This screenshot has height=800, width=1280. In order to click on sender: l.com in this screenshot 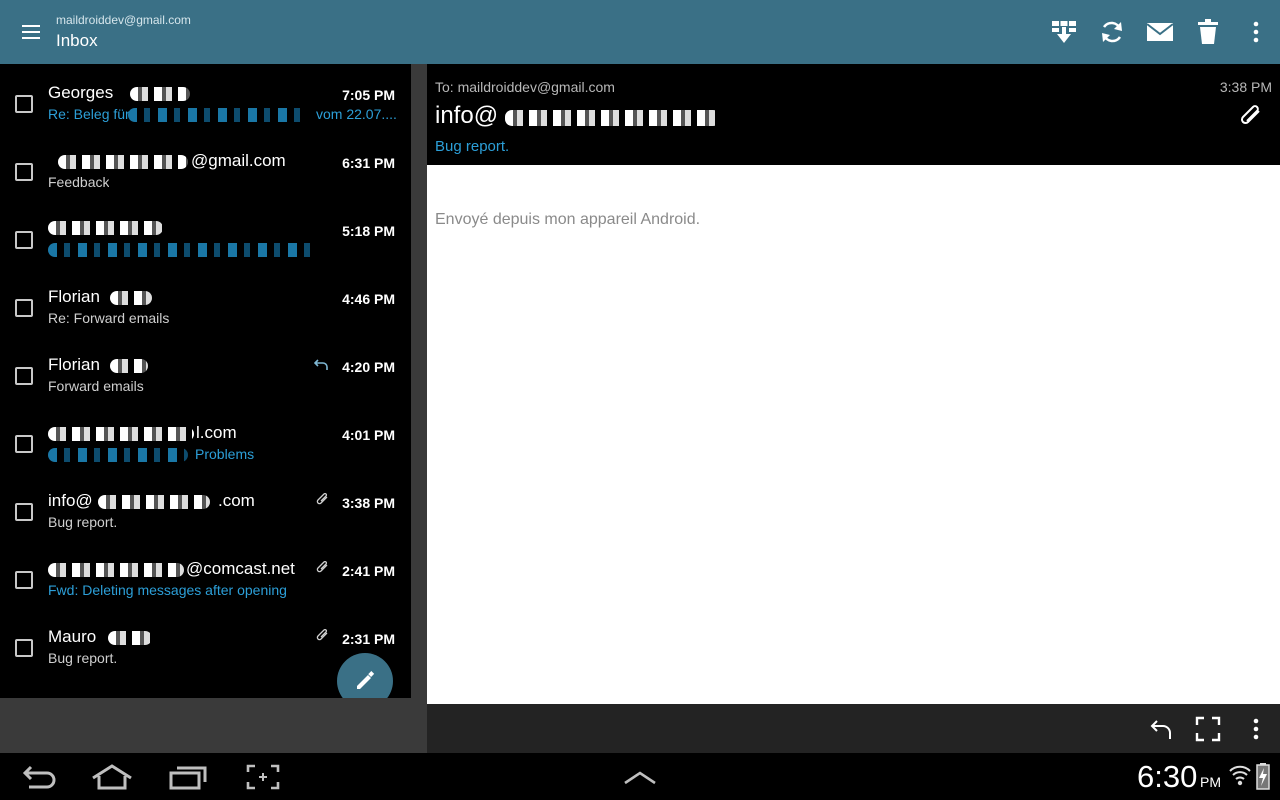, I will do `click(216, 432)`.